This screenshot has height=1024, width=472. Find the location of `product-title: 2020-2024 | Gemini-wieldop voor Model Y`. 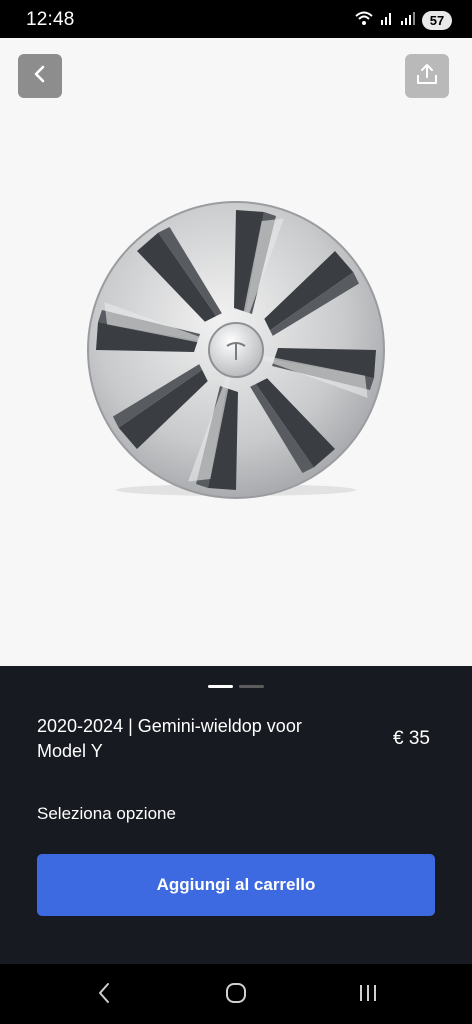

product-title: 2020-2024 | Gemini-wieldop voor Model Y is located at coordinates (169, 738).